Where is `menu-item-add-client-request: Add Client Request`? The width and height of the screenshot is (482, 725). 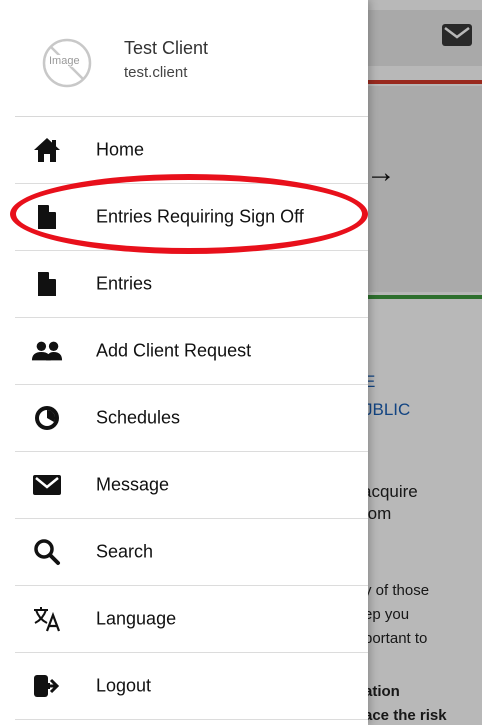 menu-item-add-client-request: Add Client Request is located at coordinates (191, 351).